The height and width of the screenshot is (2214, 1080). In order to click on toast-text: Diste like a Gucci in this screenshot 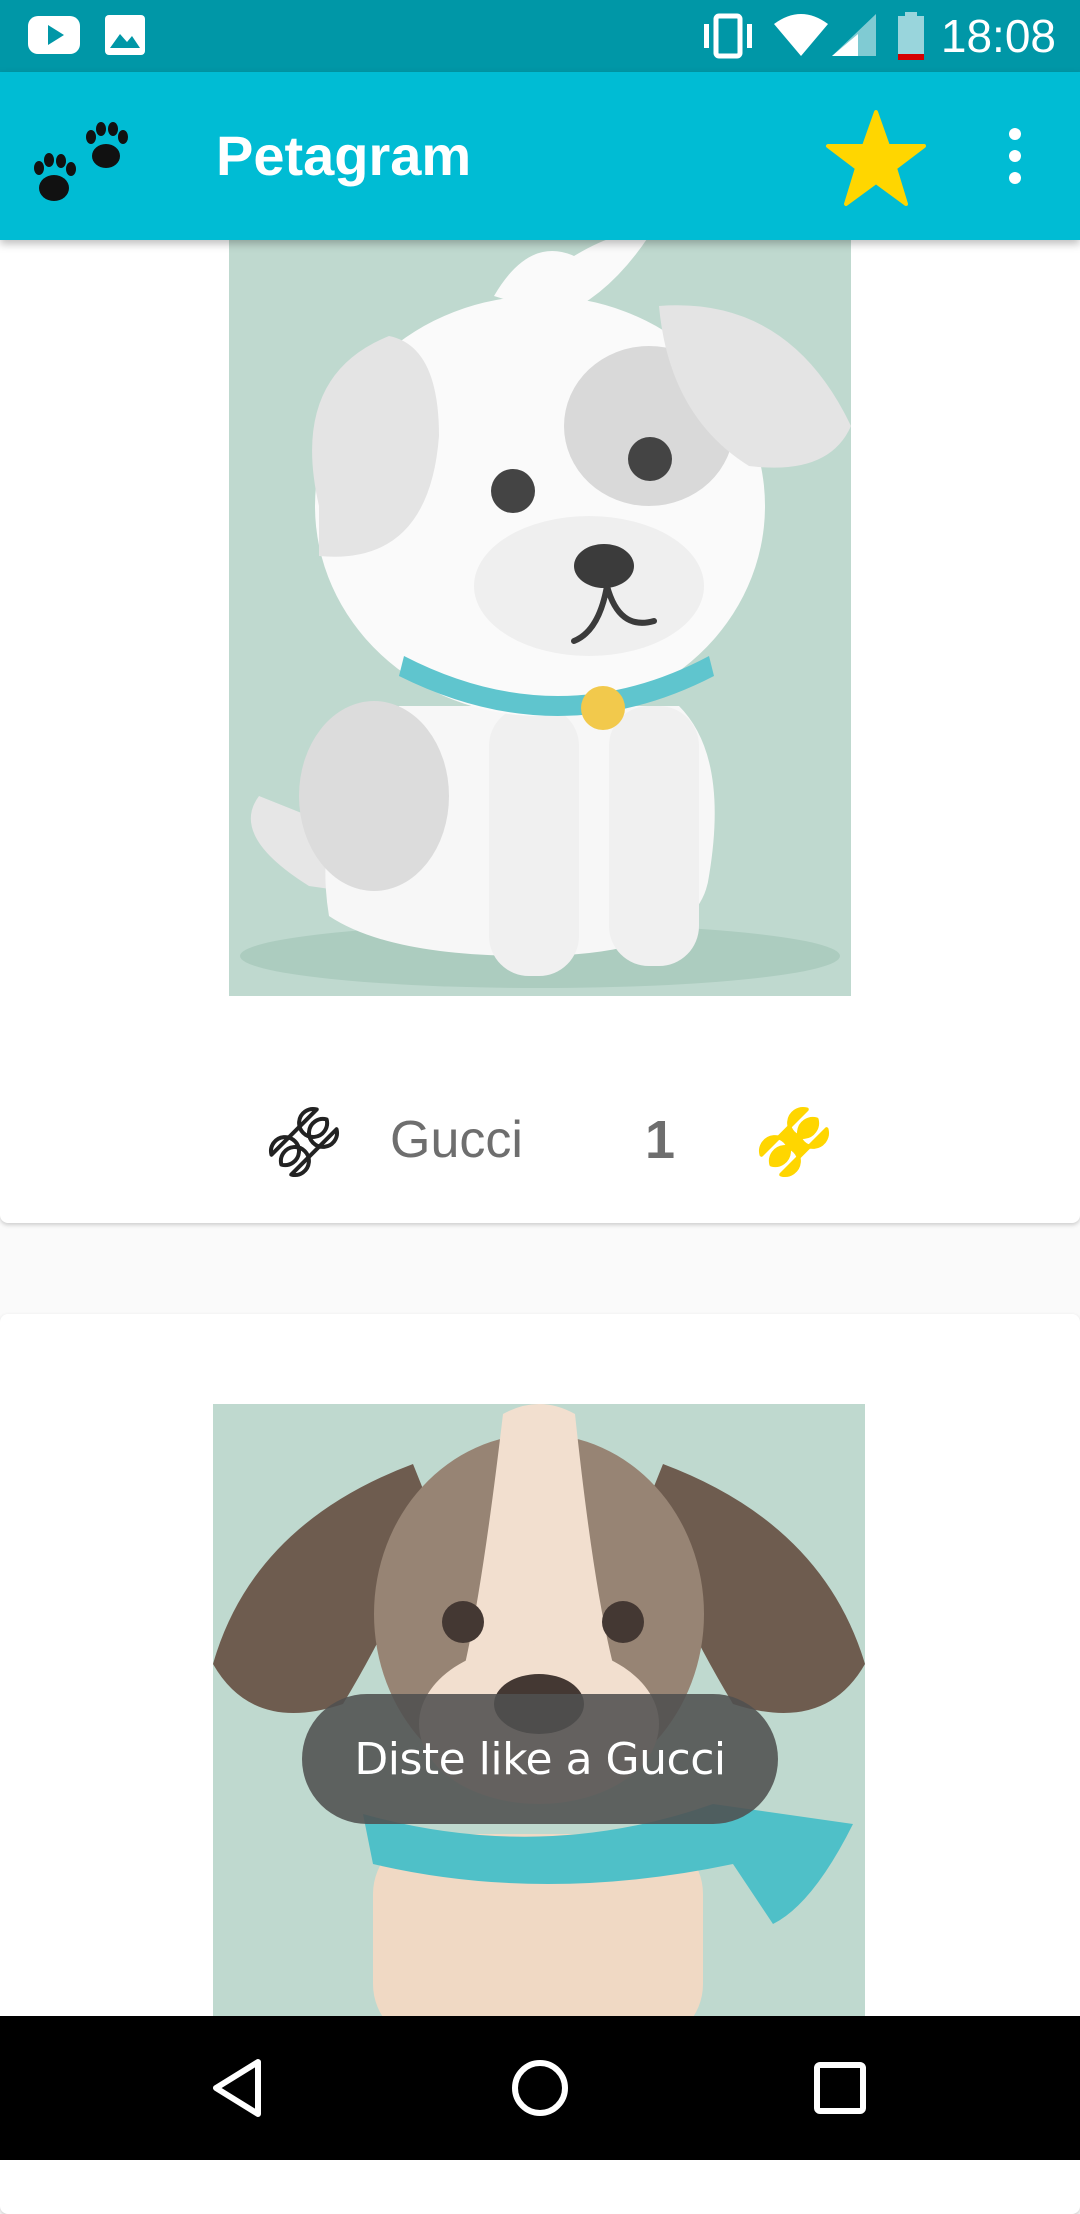, I will do `click(540, 1759)`.